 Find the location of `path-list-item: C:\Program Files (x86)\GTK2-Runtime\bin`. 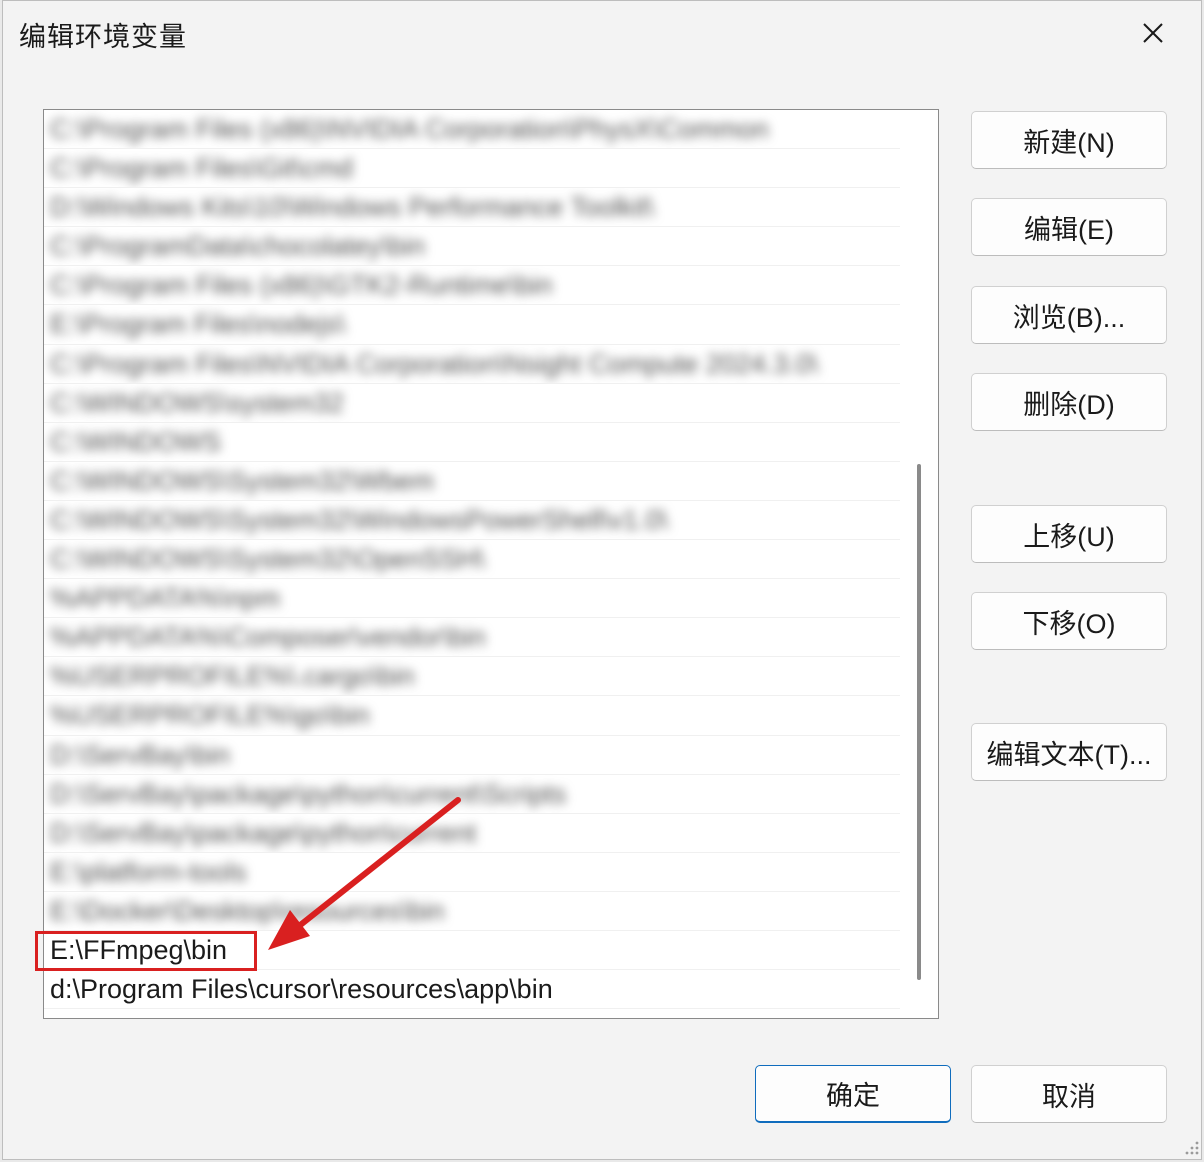

path-list-item: C:\Program Files (x86)\GTK2-Runtime\bin is located at coordinates (472, 286).